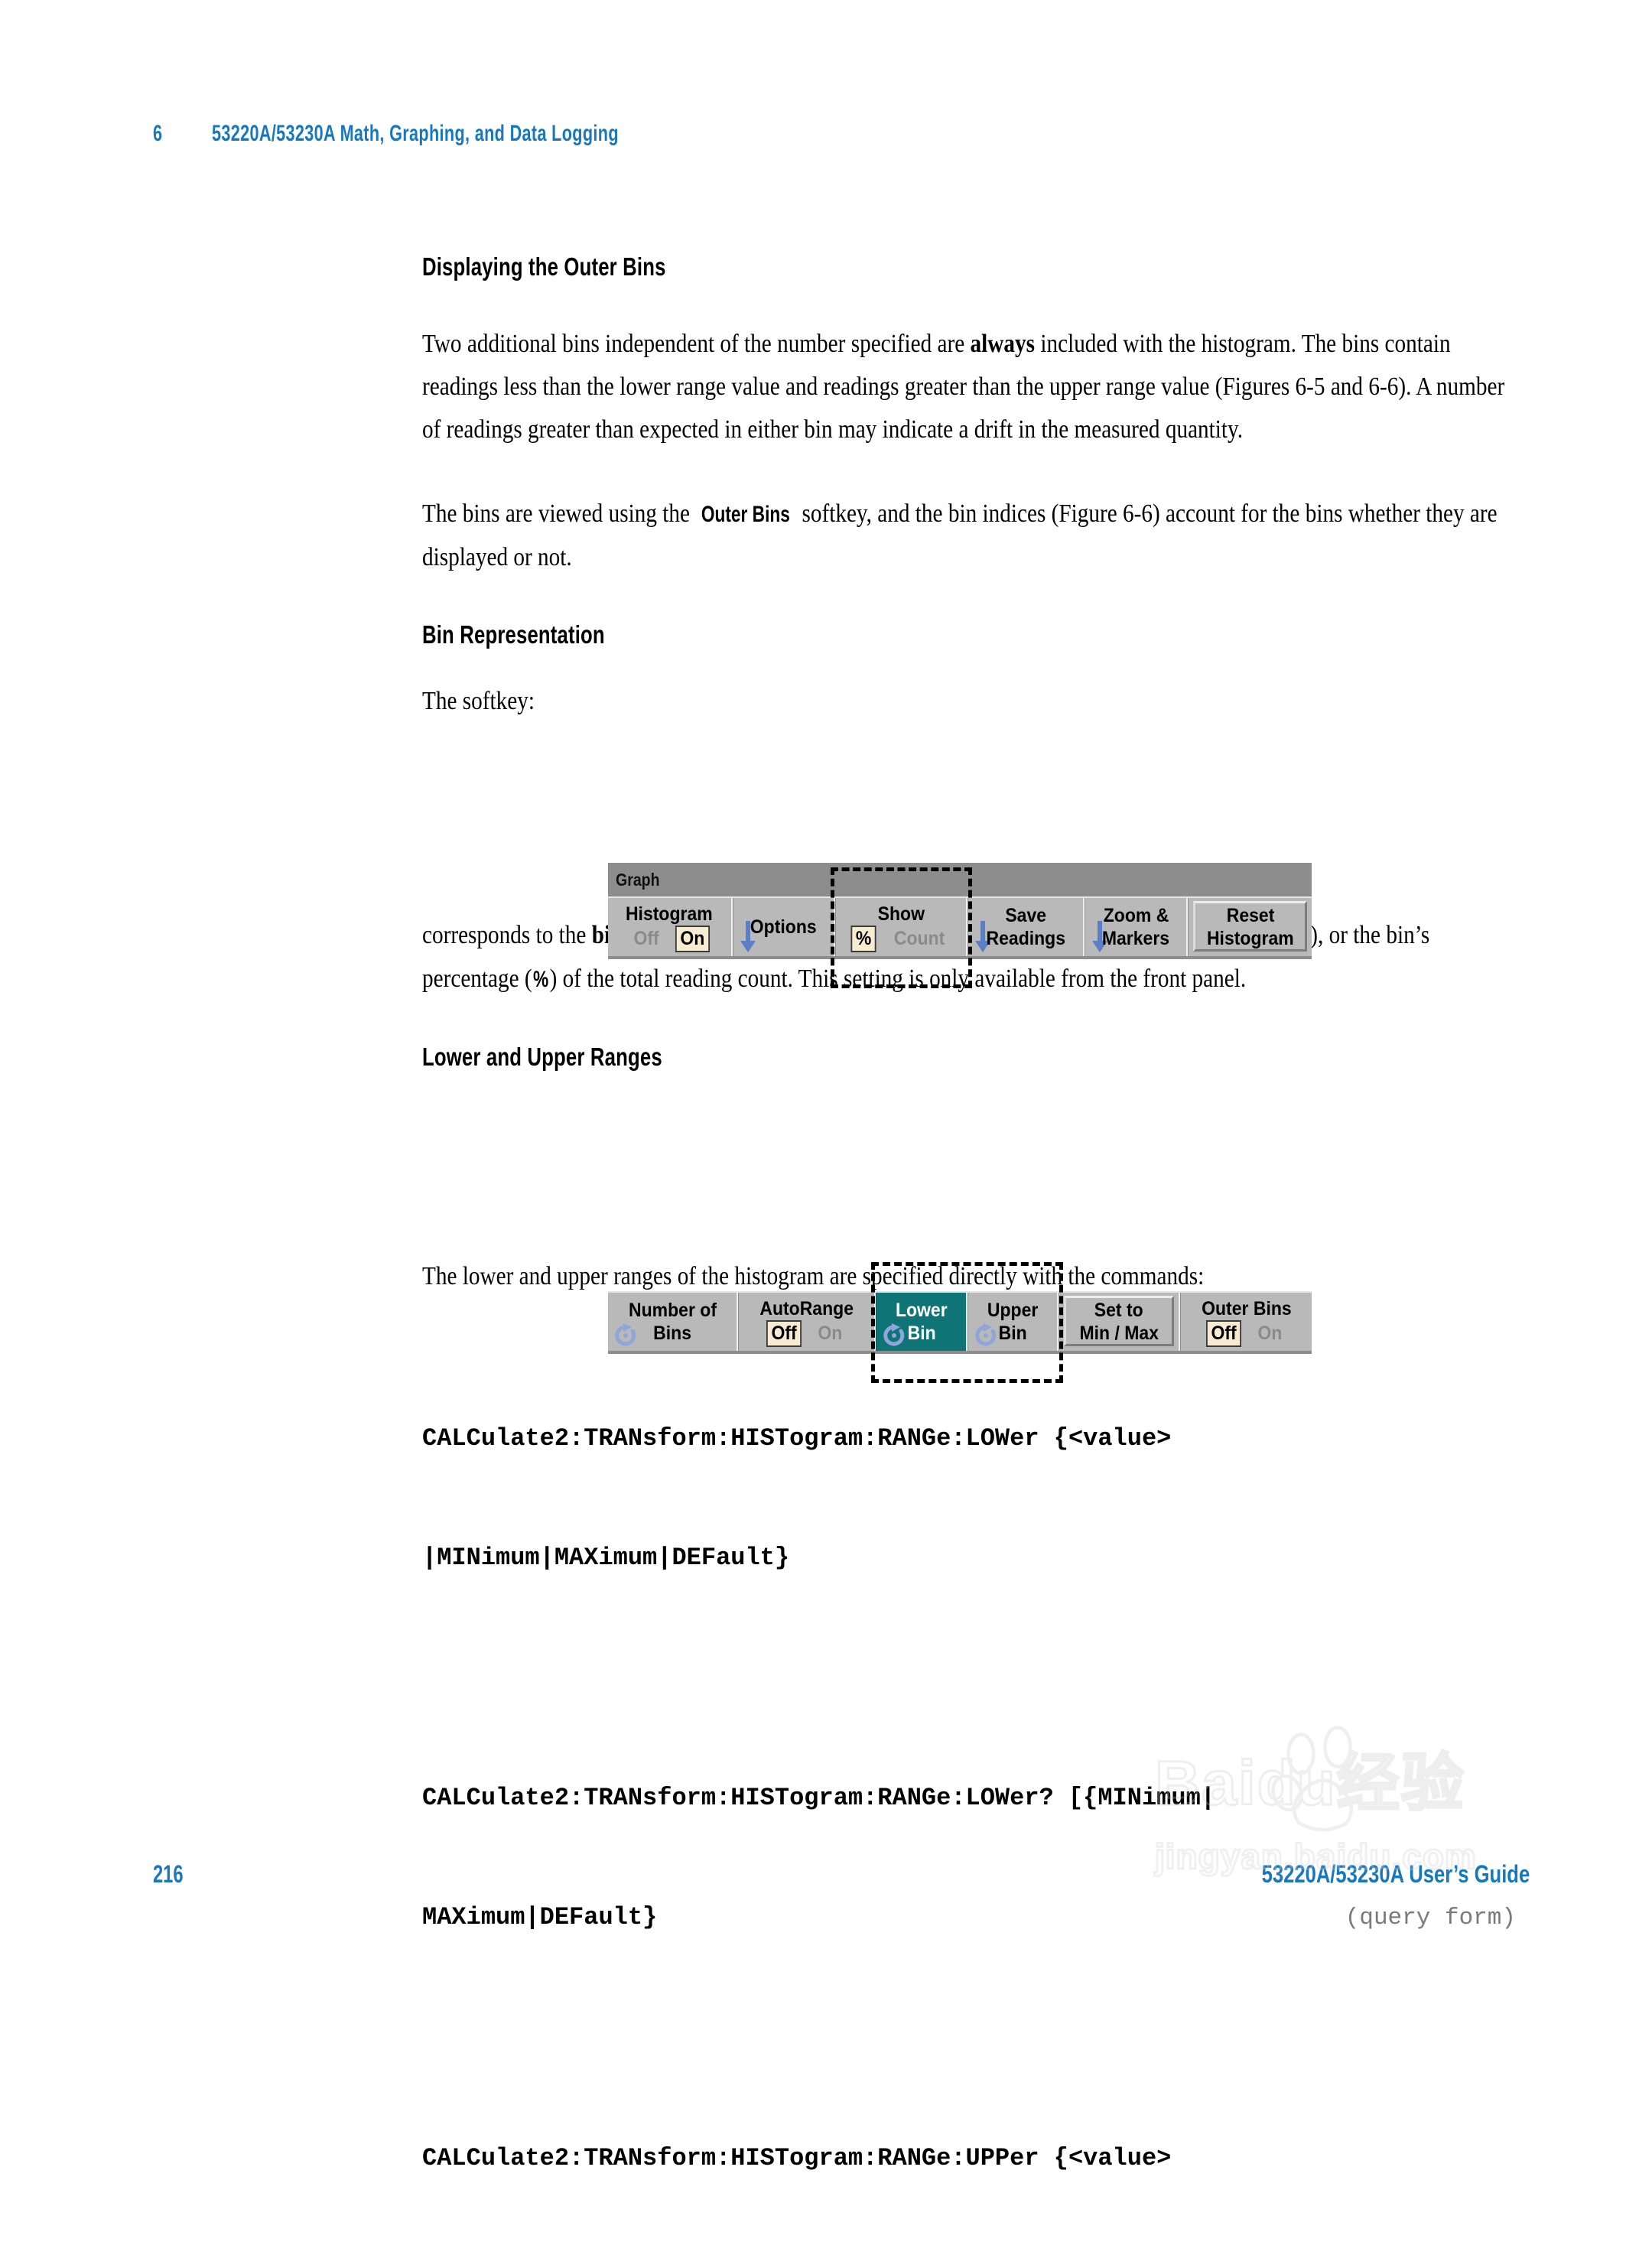  I want to click on softkey-label-line1: Zoom &, so click(1136, 915).